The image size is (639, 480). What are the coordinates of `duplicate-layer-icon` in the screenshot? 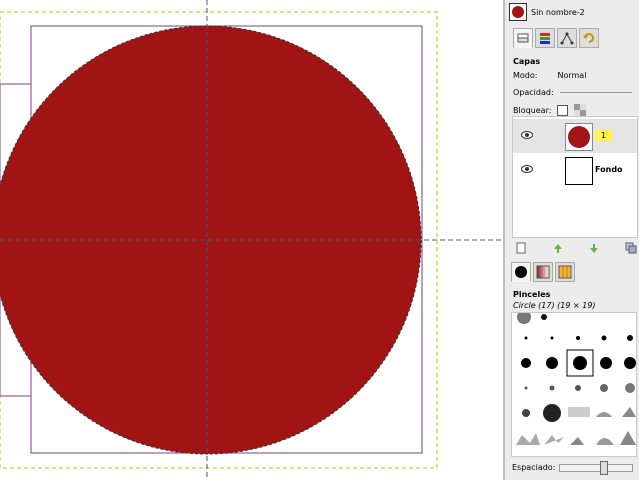 It's located at (631, 248).